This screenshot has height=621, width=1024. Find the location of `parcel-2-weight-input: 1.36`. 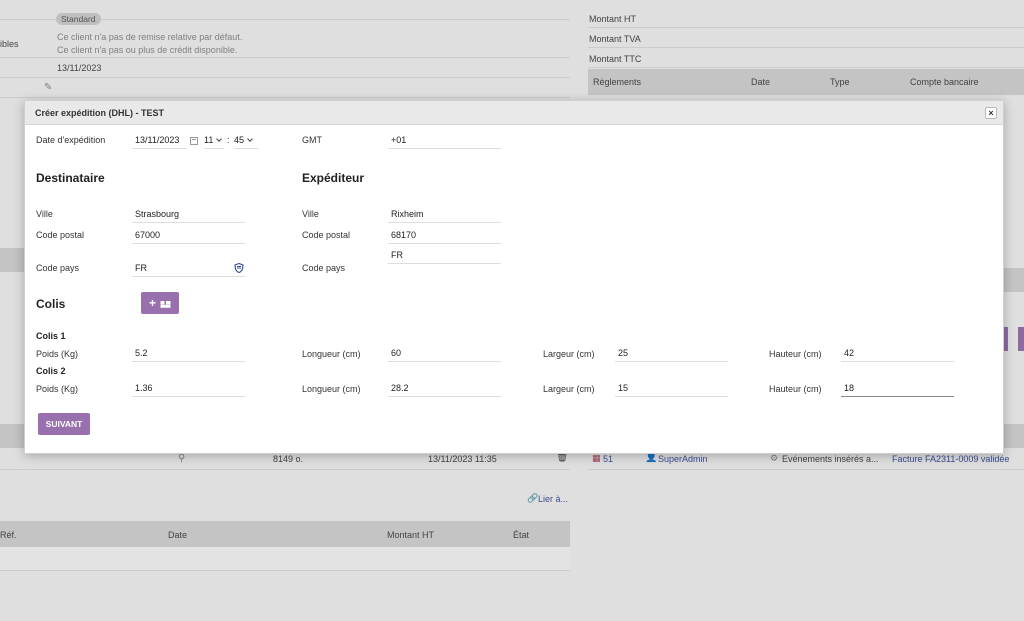

parcel-2-weight-input: 1.36 is located at coordinates (188, 389).